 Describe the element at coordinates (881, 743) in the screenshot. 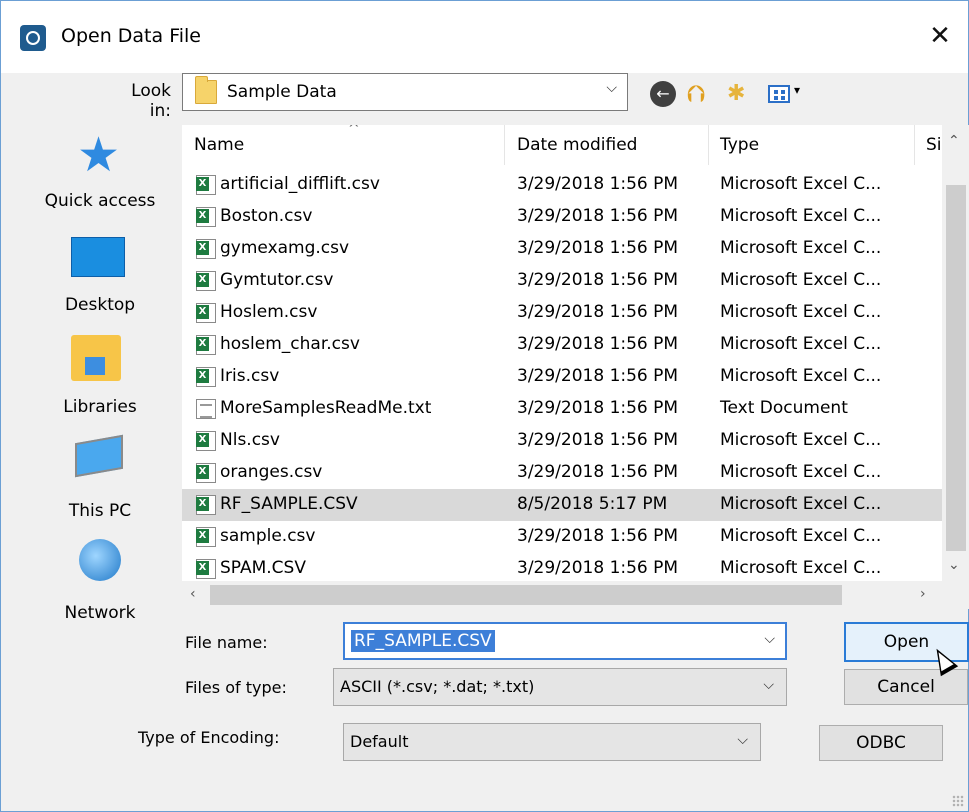

I see `odbc-button: ODBC` at that location.